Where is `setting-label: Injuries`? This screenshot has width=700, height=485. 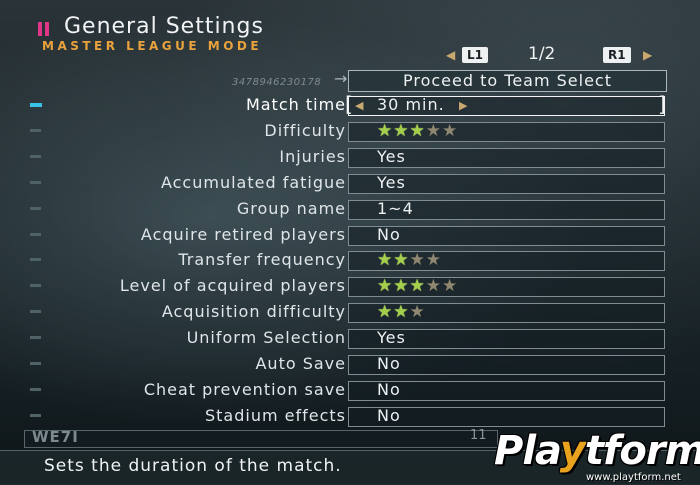
setting-label: Injuries is located at coordinates (193, 156).